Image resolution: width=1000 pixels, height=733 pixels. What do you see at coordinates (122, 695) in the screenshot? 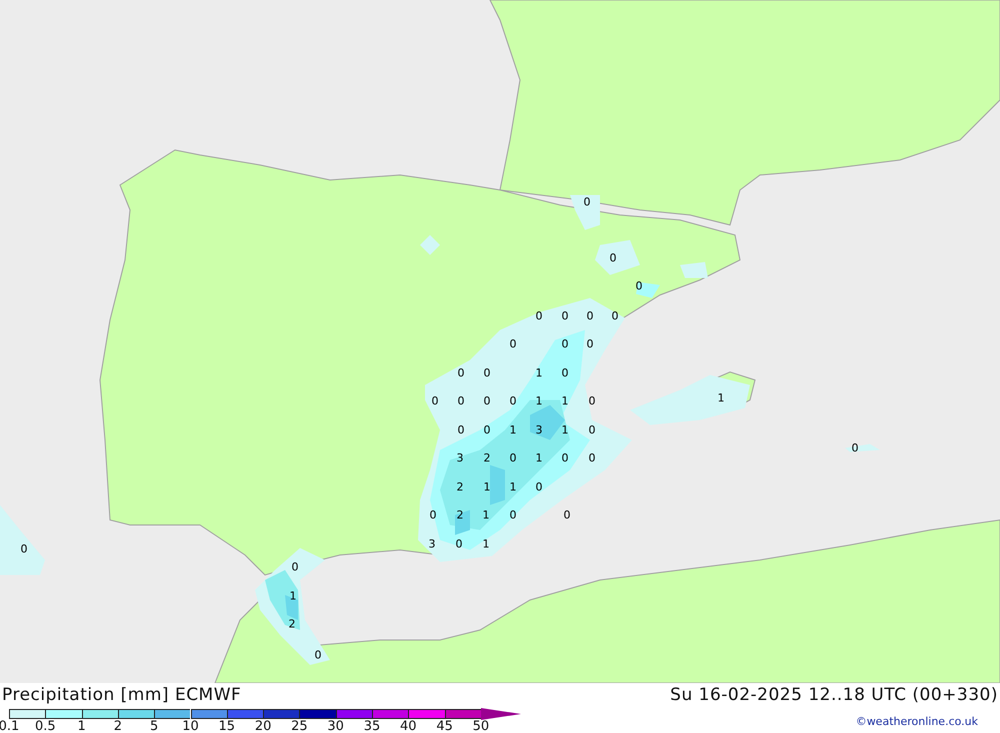
I see `map-title: Precipitation [mm] ECMWF` at bounding box center [122, 695].